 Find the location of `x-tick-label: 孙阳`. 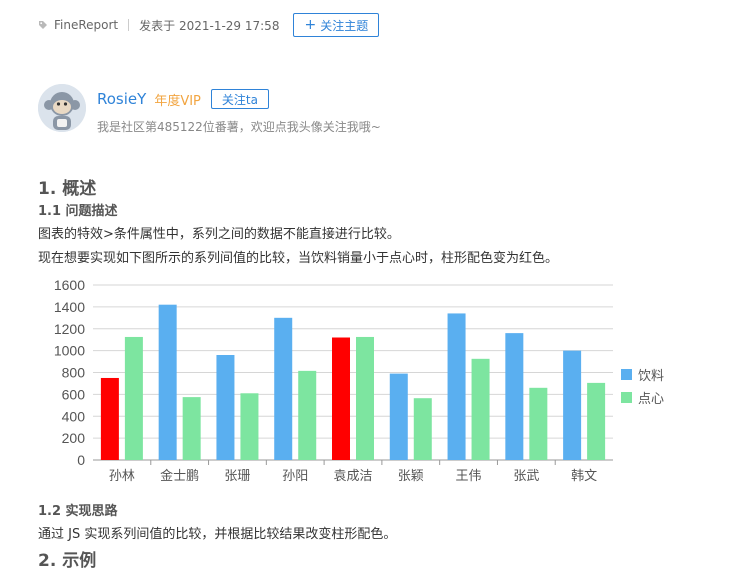

x-tick-label: 孙阳 is located at coordinates (295, 476).